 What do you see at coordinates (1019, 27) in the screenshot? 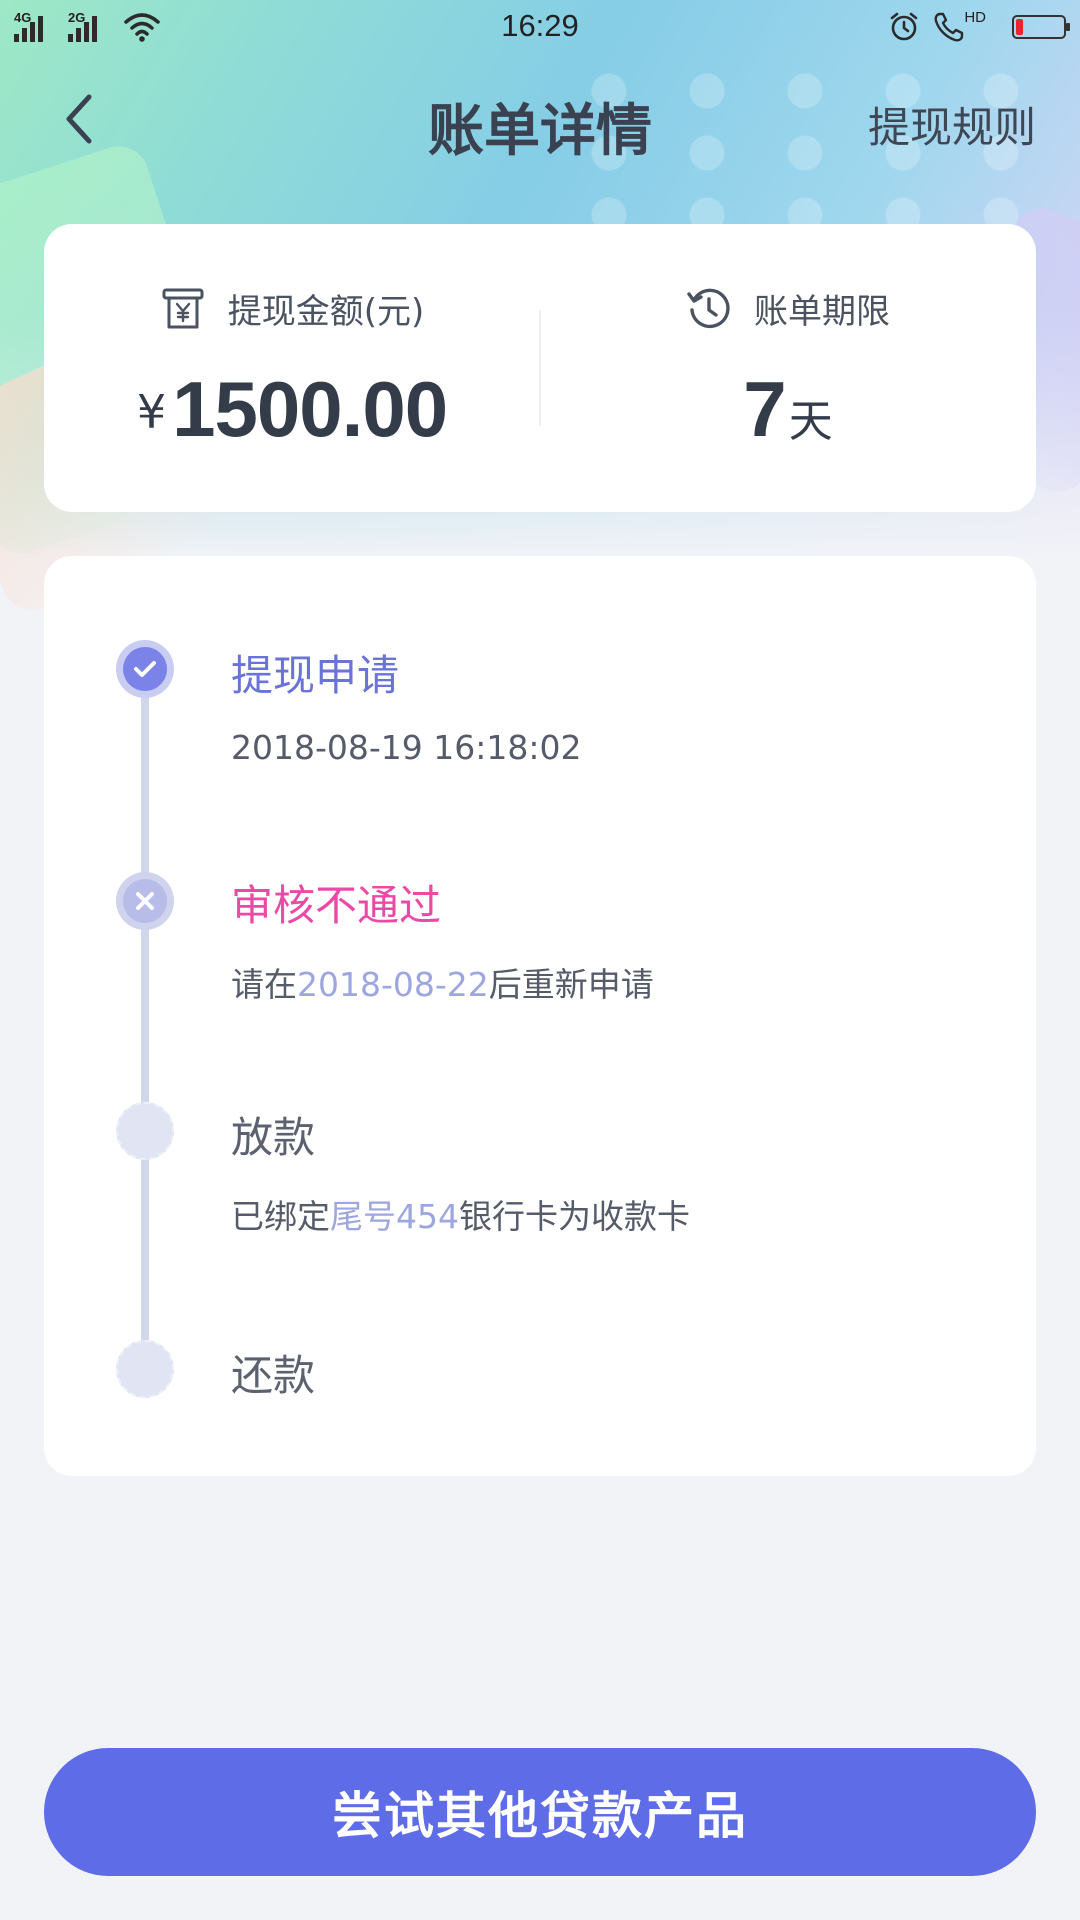
I see `battery-level-fill` at bounding box center [1019, 27].